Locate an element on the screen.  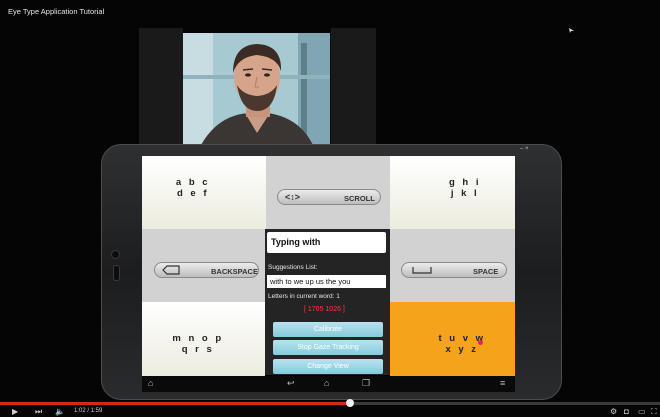
key-letters-row2: q r s is located at coordinates (198, 349).